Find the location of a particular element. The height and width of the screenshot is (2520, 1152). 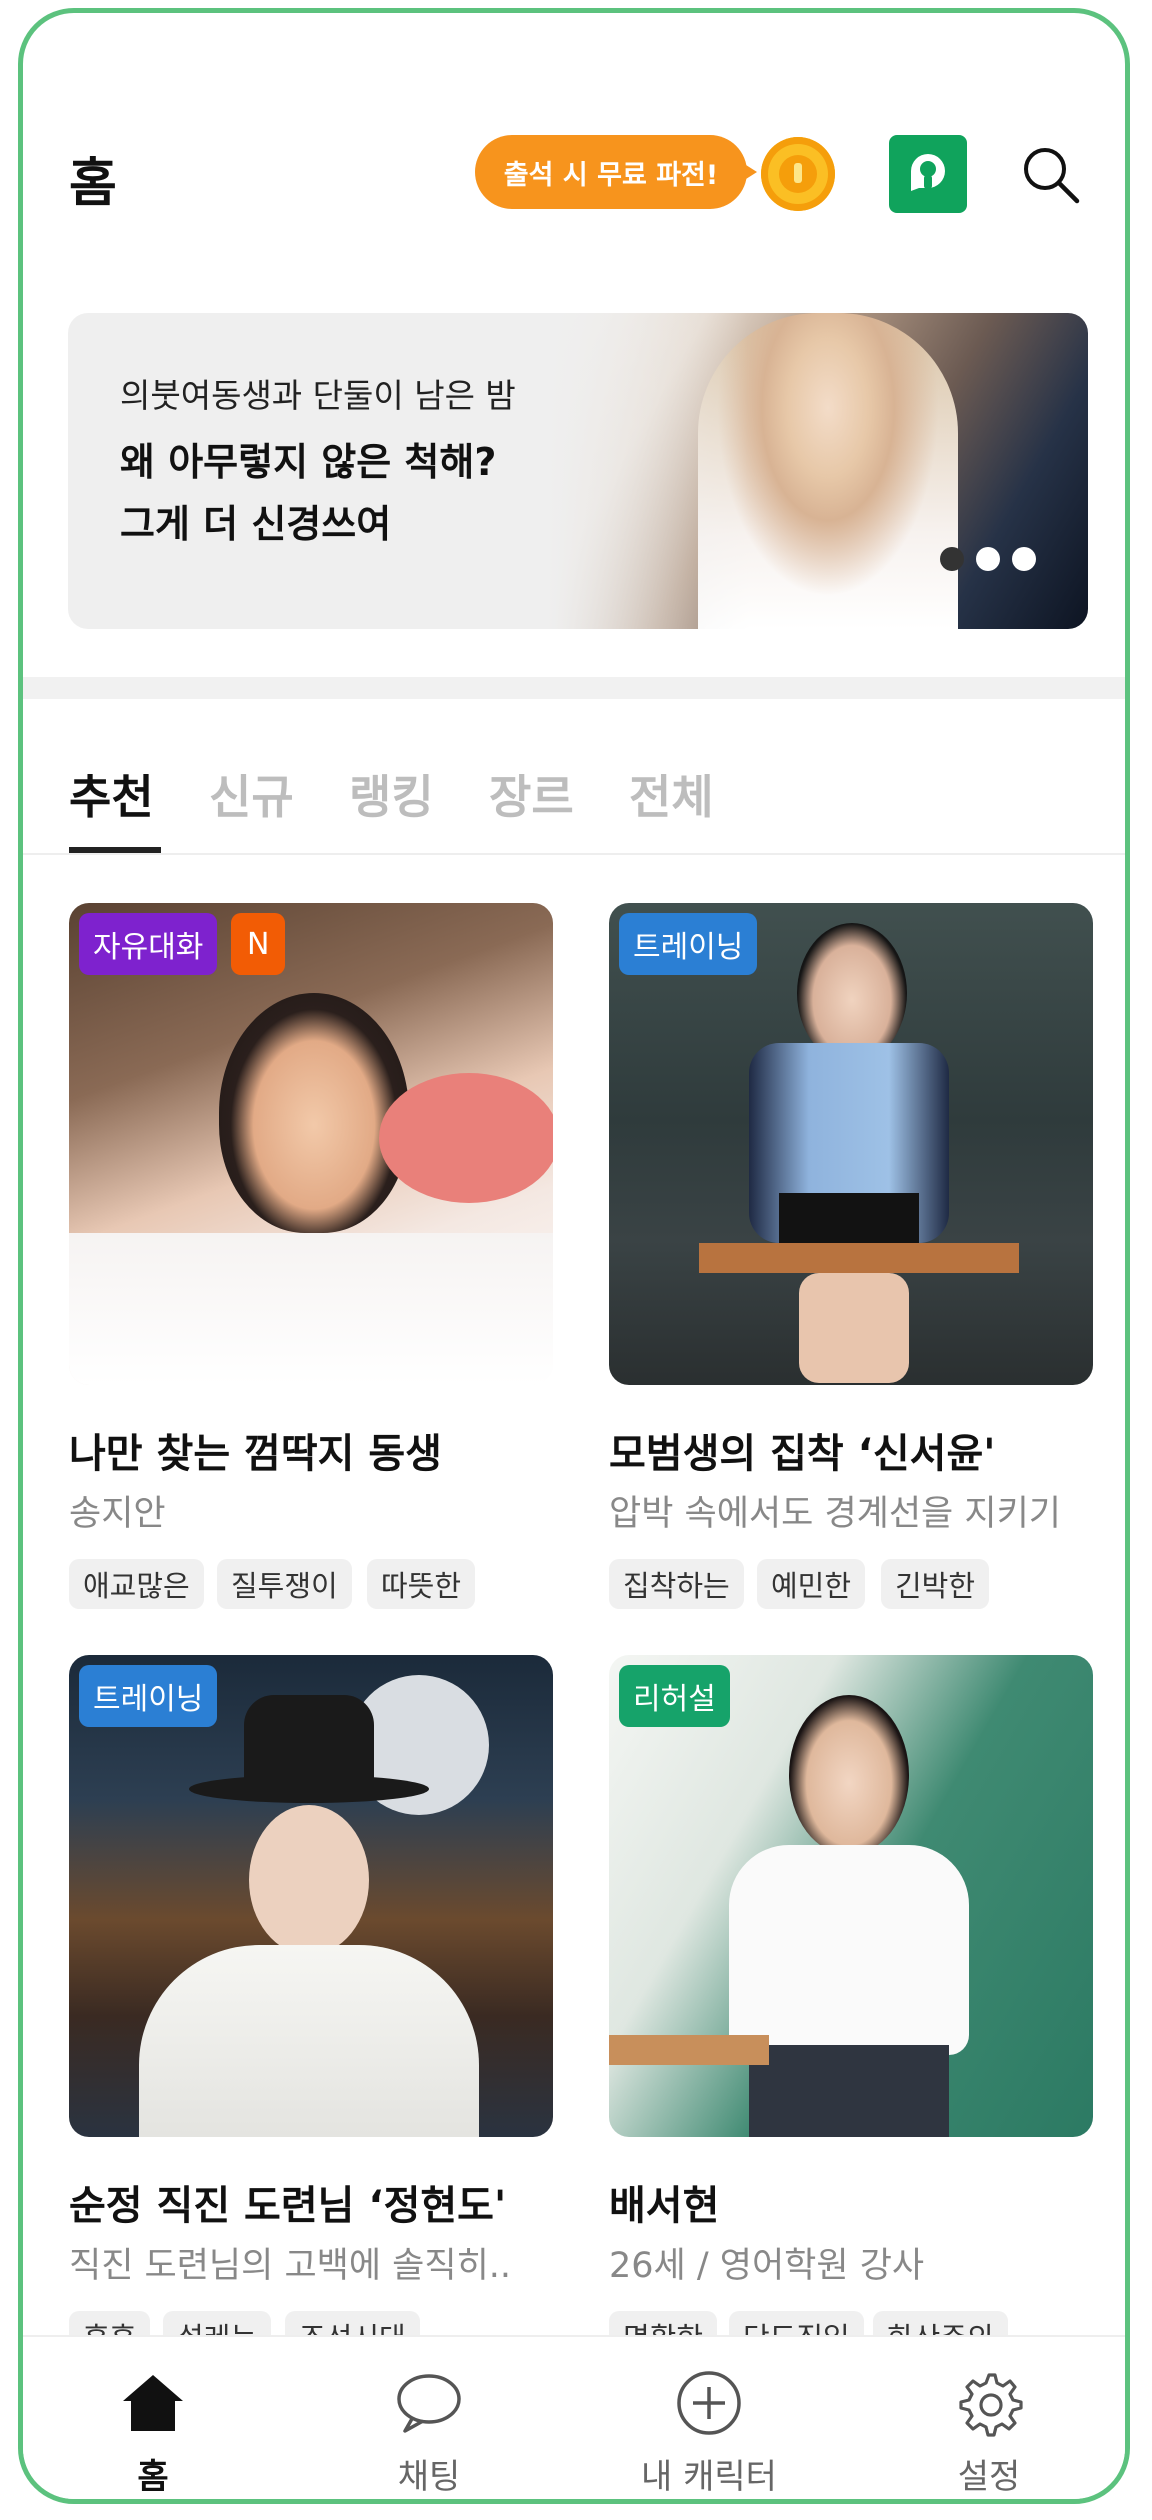

coin-icon is located at coordinates (798, 174).